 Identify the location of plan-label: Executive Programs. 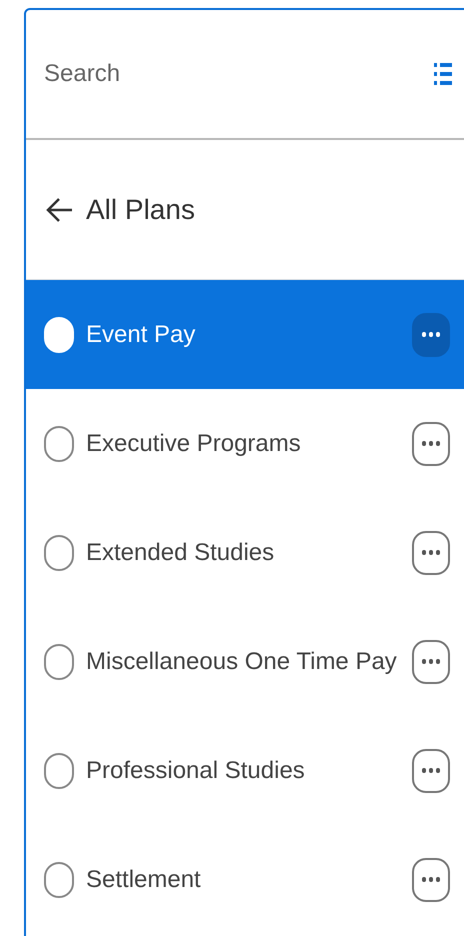
(194, 443).